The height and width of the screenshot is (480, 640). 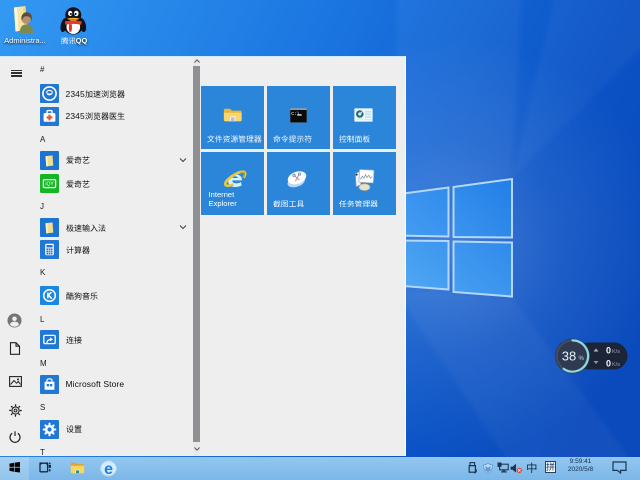 I want to click on svg-text: iQY, so click(x=49, y=185).